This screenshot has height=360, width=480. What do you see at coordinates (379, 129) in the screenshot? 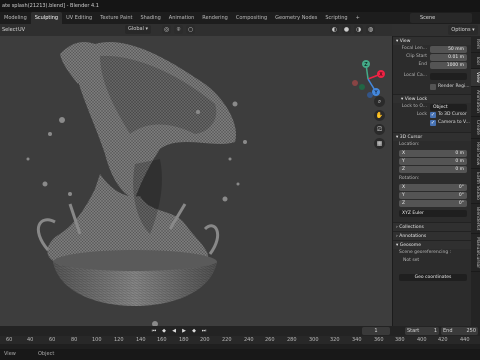
I see `camera-view-icon: ⎚` at bounding box center [379, 129].